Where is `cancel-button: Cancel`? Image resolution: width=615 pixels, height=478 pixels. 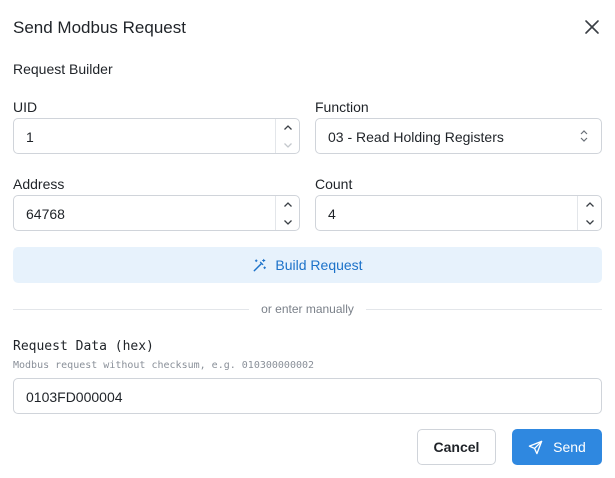
cancel-button: Cancel is located at coordinates (456, 447).